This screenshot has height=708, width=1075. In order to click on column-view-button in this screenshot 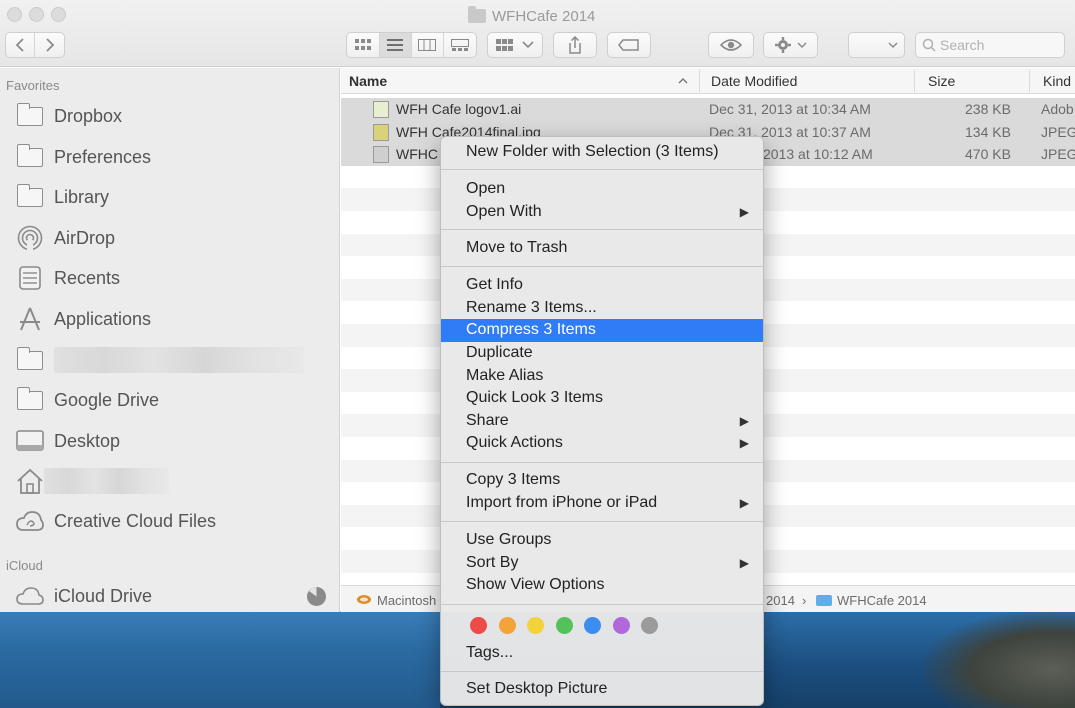, I will do `click(428, 45)`.